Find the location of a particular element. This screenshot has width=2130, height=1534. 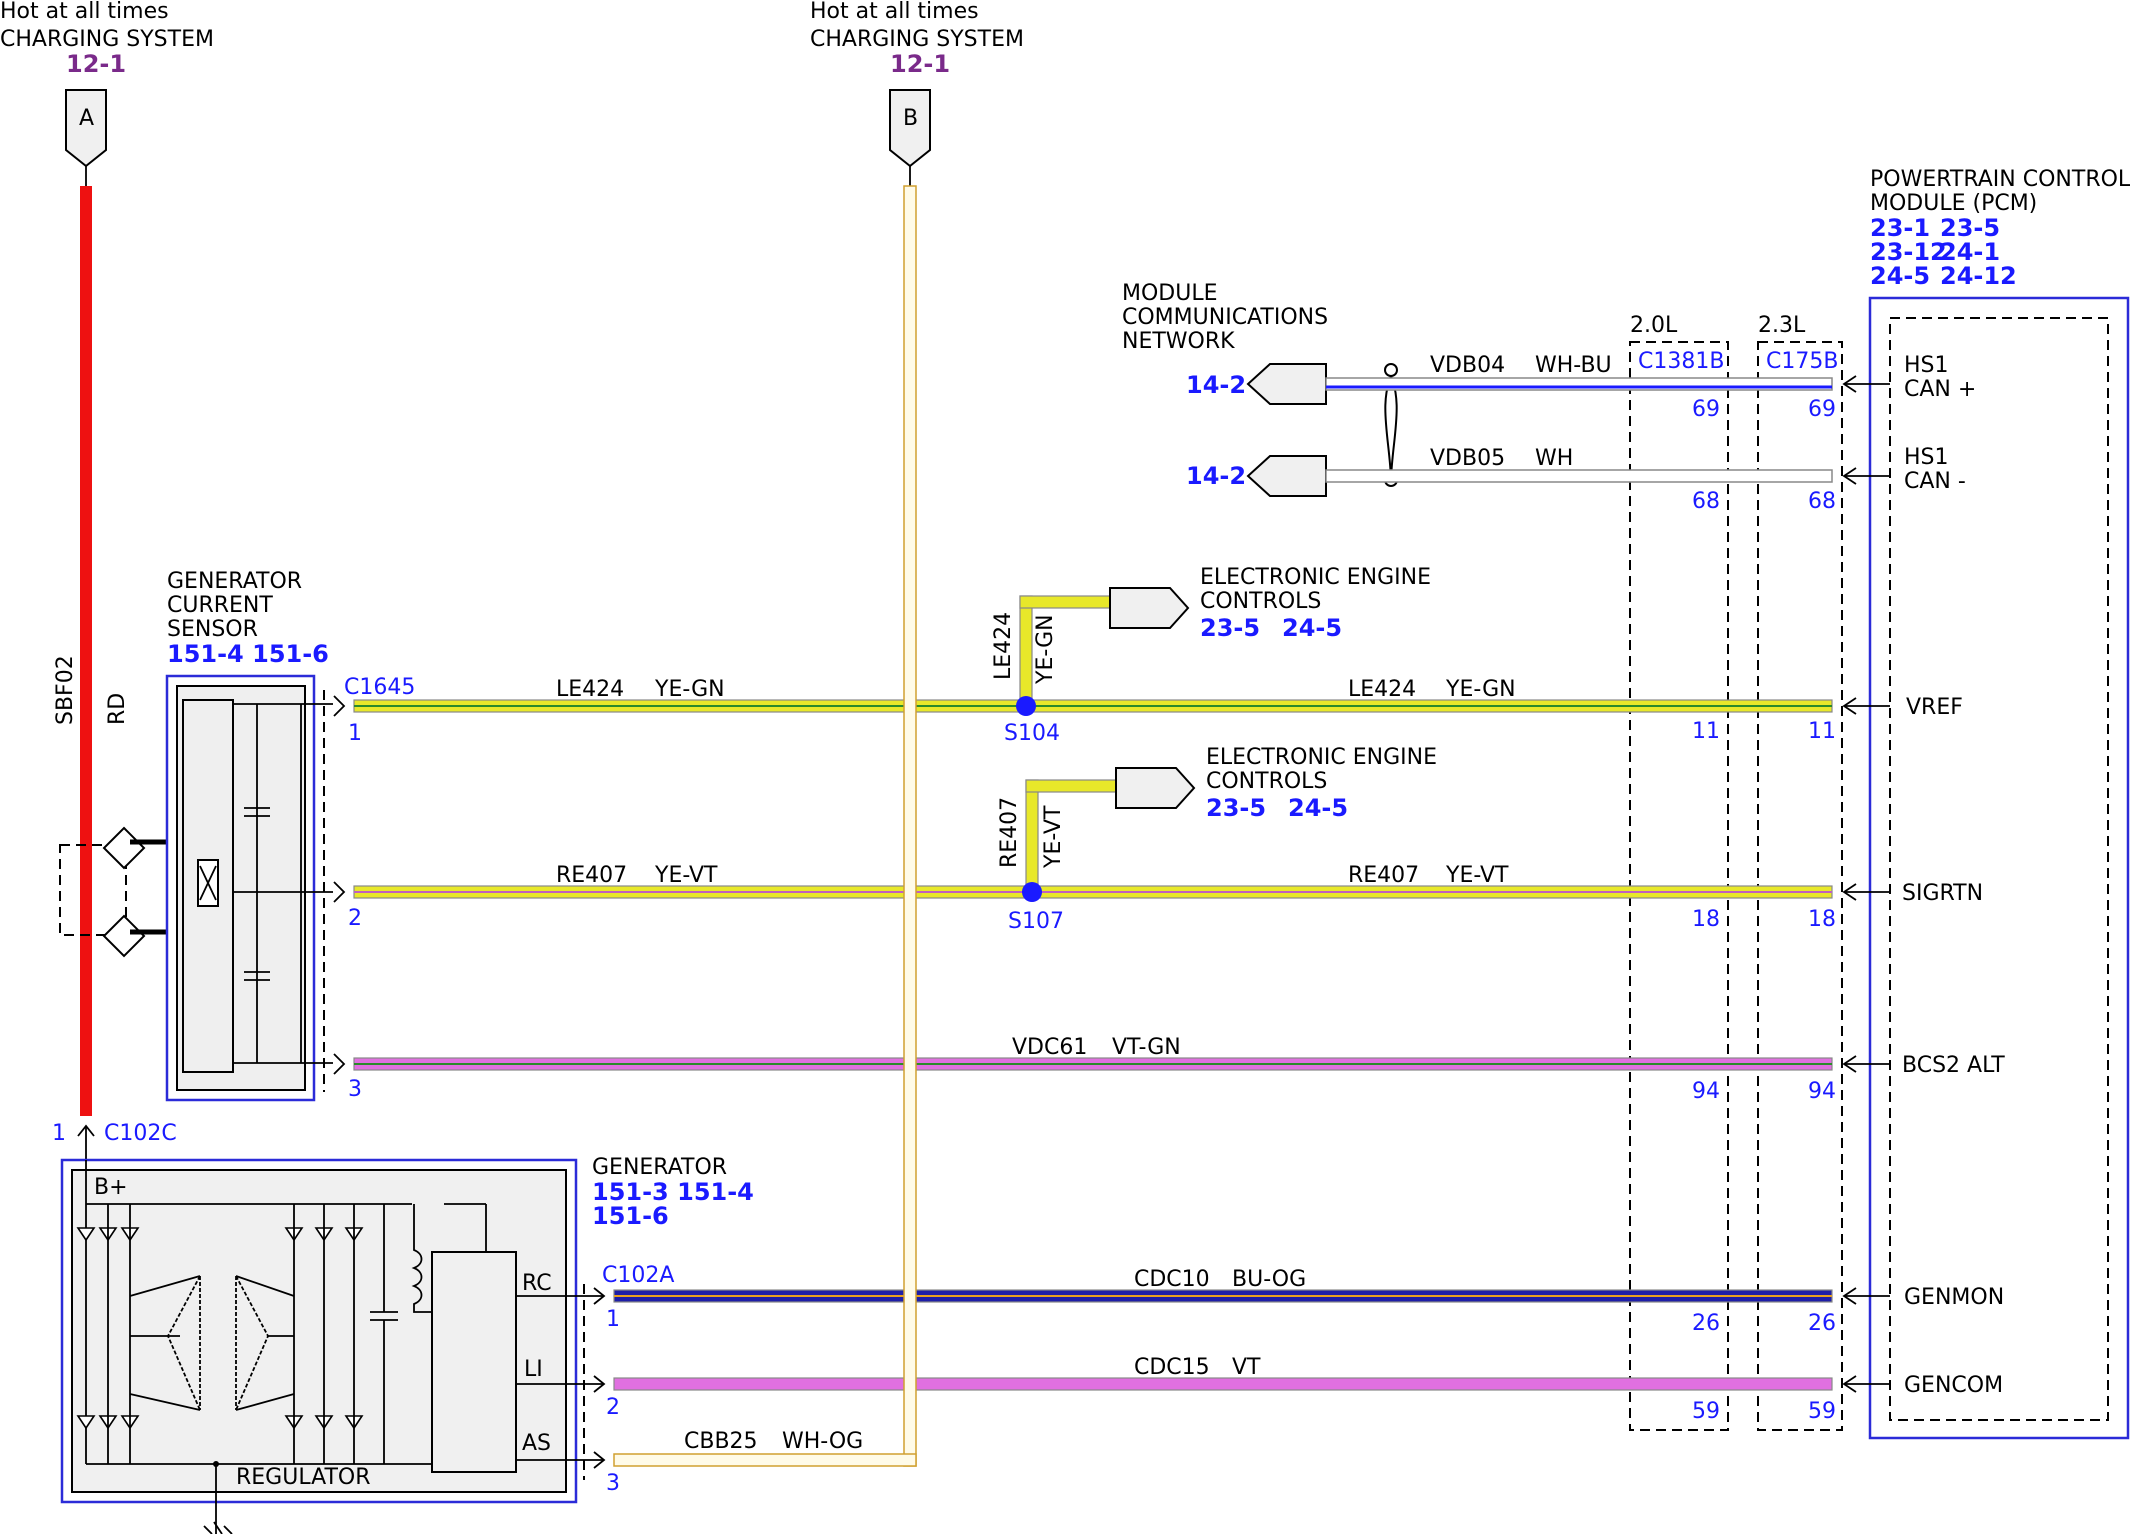

wire-vdb05-pin-a: 68 is located at coordinates (1706, 501).